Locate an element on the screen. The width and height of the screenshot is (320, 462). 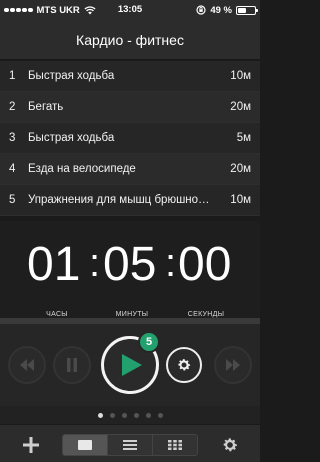
card-view-button is located at coordinates (85, 445).